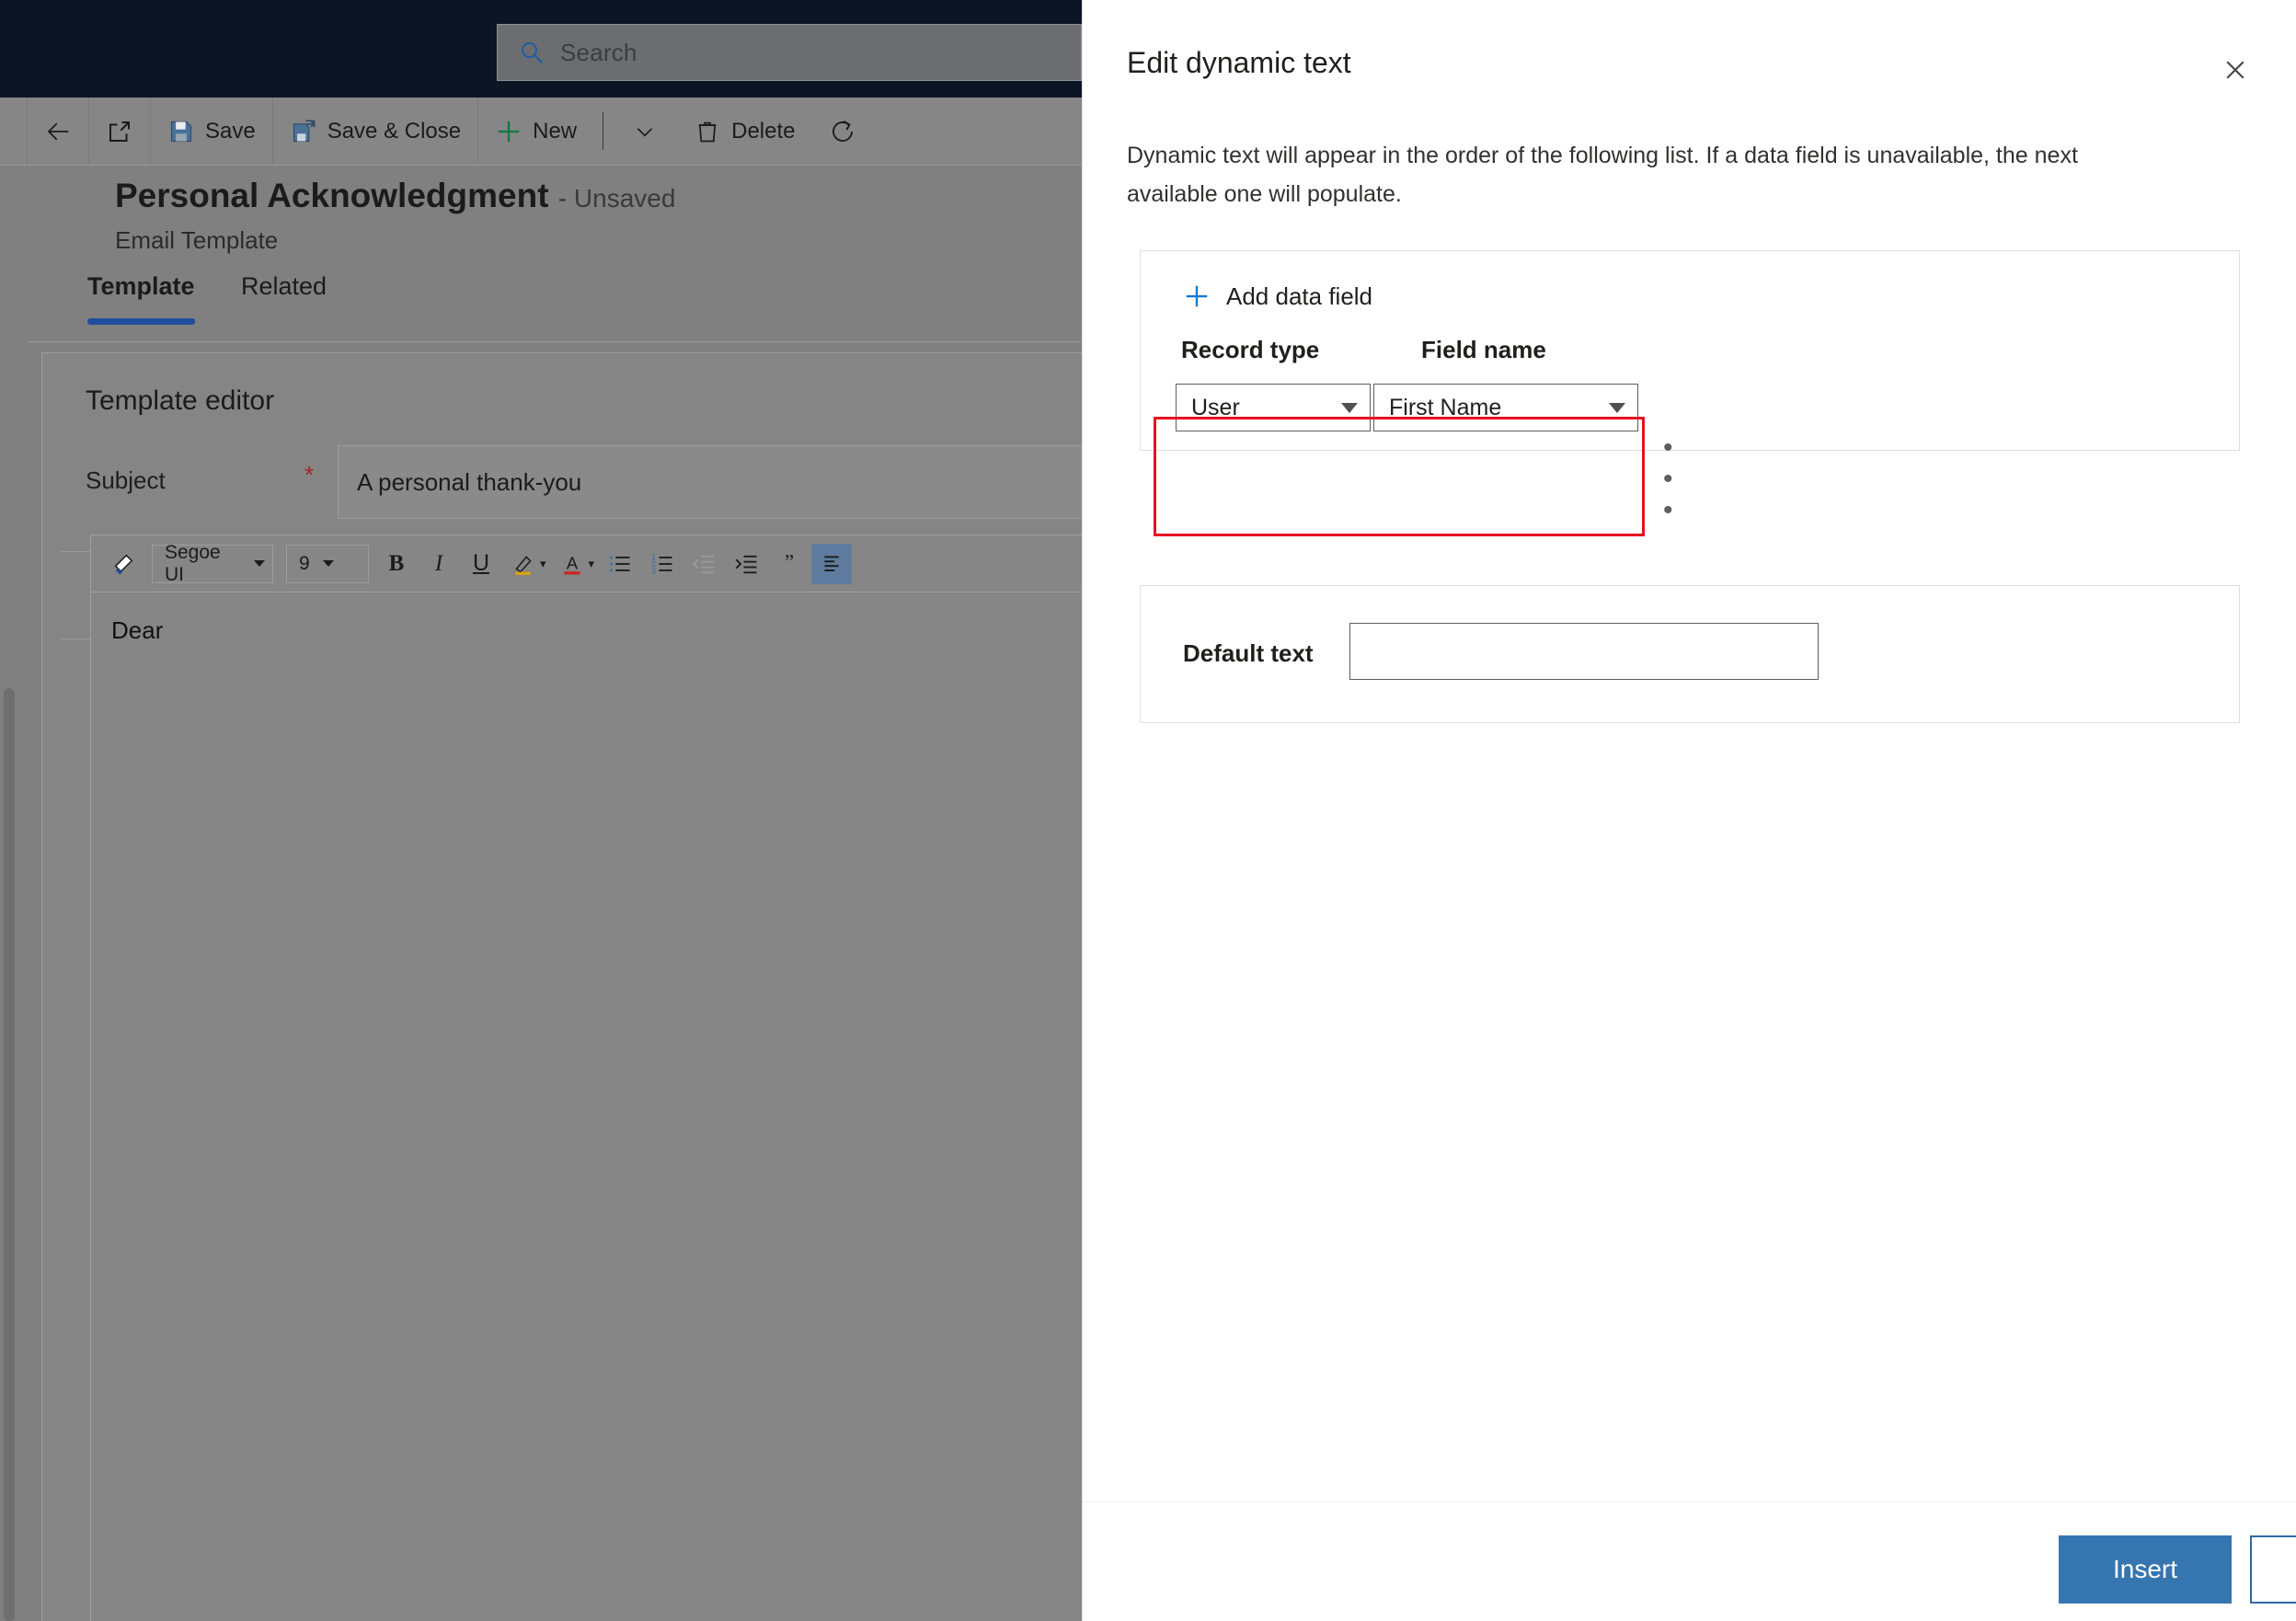 The image size is (2296, 1621). I want to click on editor-toolbar: Segoe UI 9 B I U ▾ A ▾ 1 2 3 ”, so click(586, 563).